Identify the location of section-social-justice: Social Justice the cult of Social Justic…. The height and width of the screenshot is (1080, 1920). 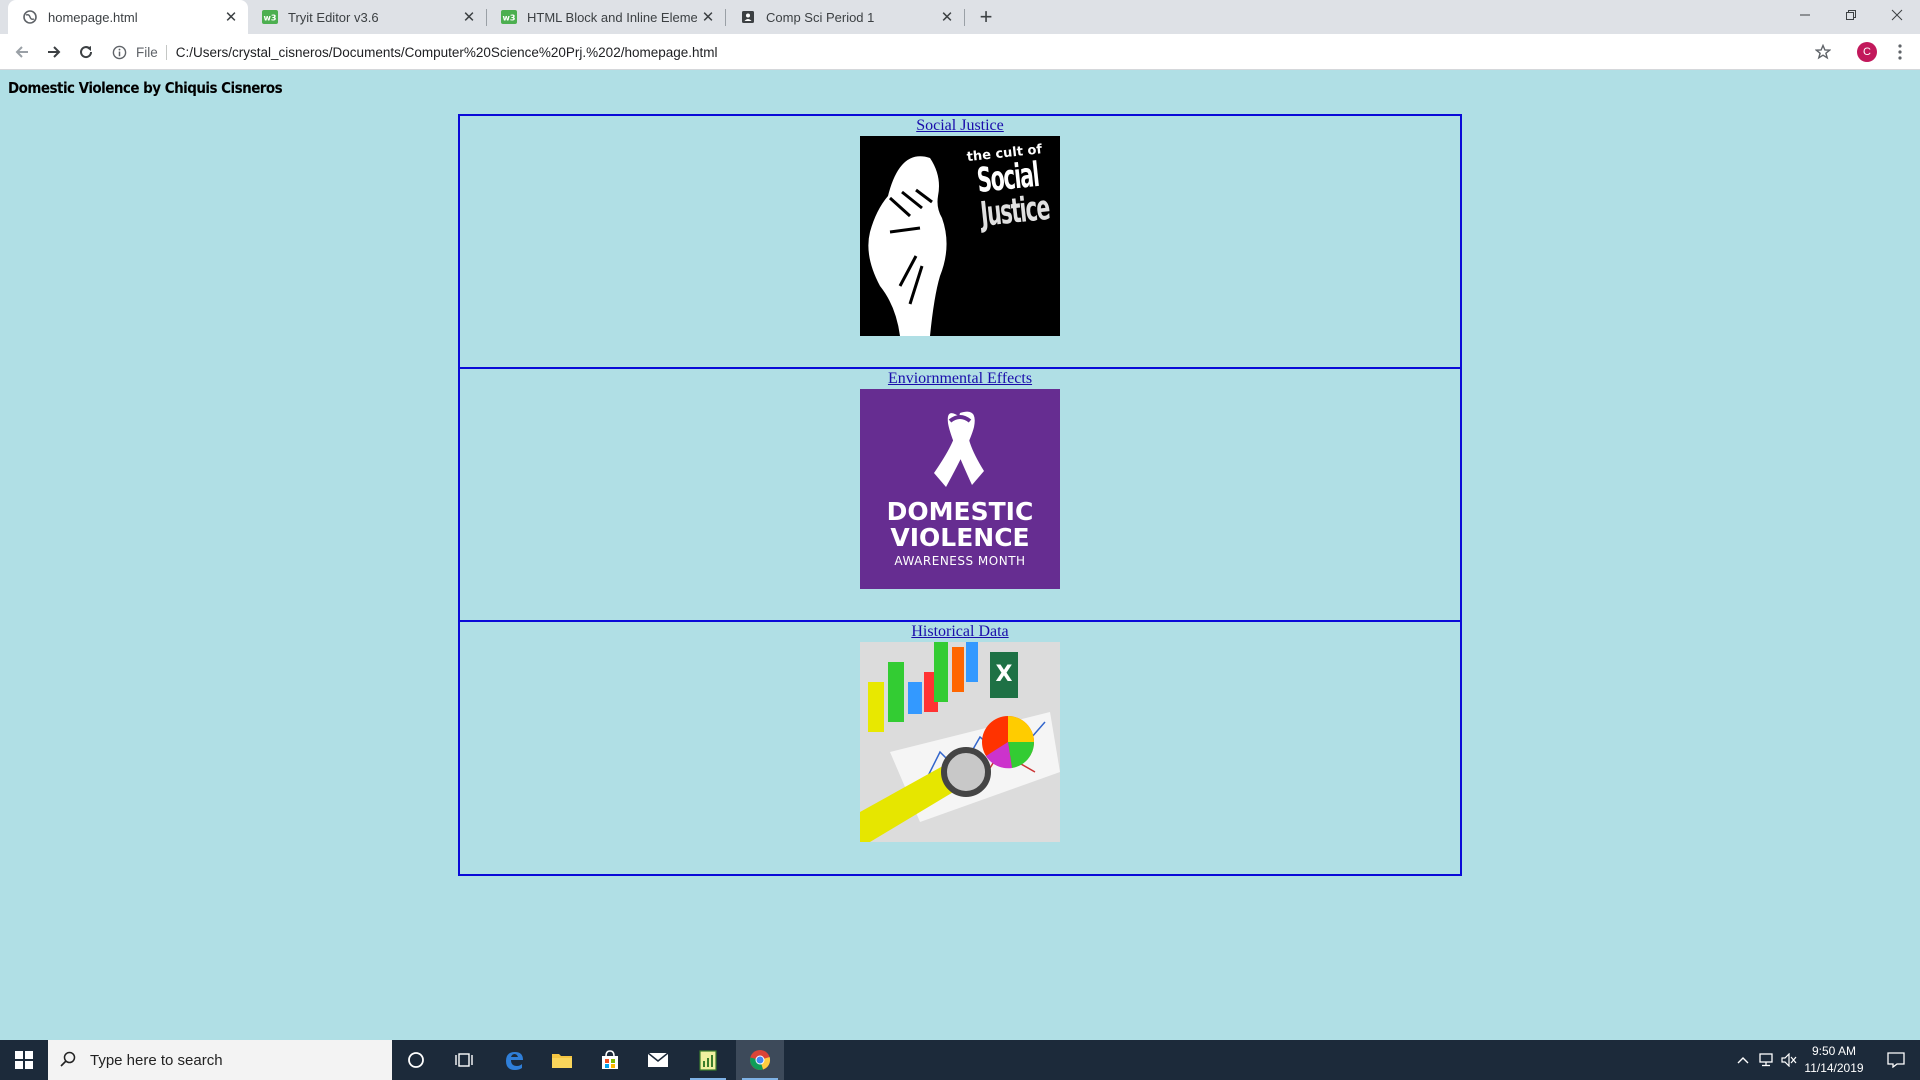
(960, 241).